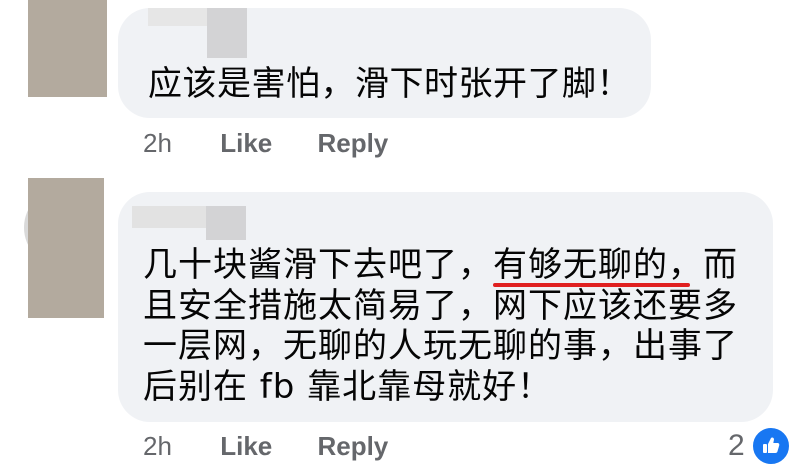 The height and width of the screenshot is (470, 800). What do you see at coordinates (736, 445) in the screenshot?
I see `reaction-count: 2` at bounding box center [736, 445].